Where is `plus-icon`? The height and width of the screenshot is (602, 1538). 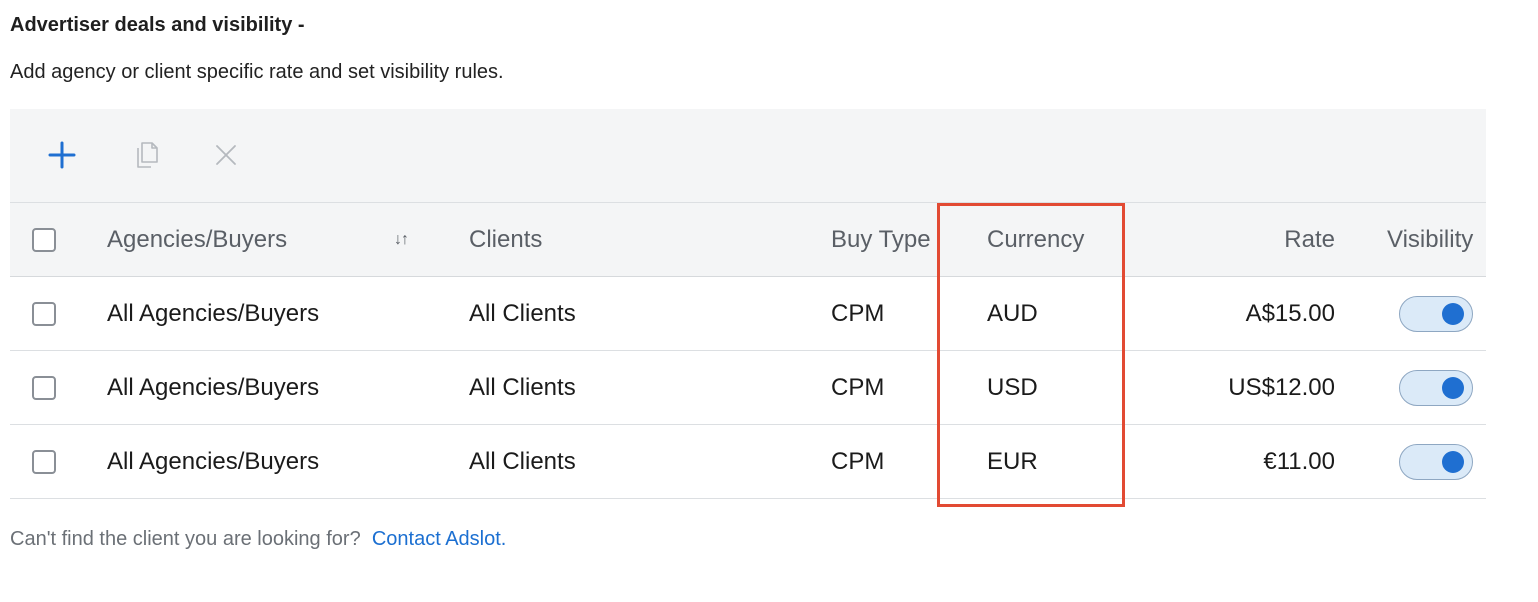 plus-icon is located at coordinates (62, 155).